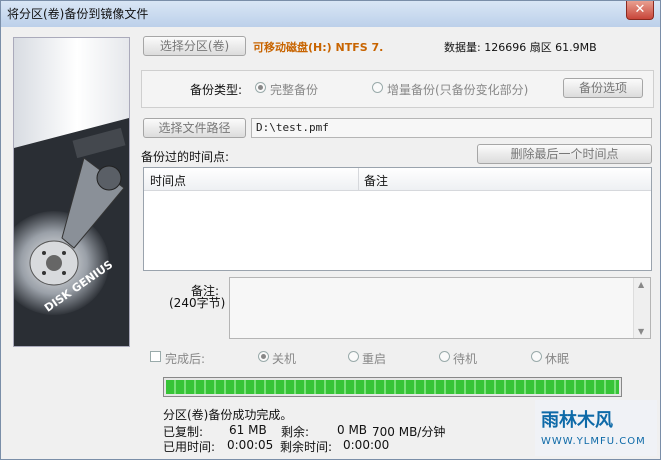 The image size is (661, 460). Describe the element at coordinates (444, 356) in the screenshot. I see `standby-radio` at that location.